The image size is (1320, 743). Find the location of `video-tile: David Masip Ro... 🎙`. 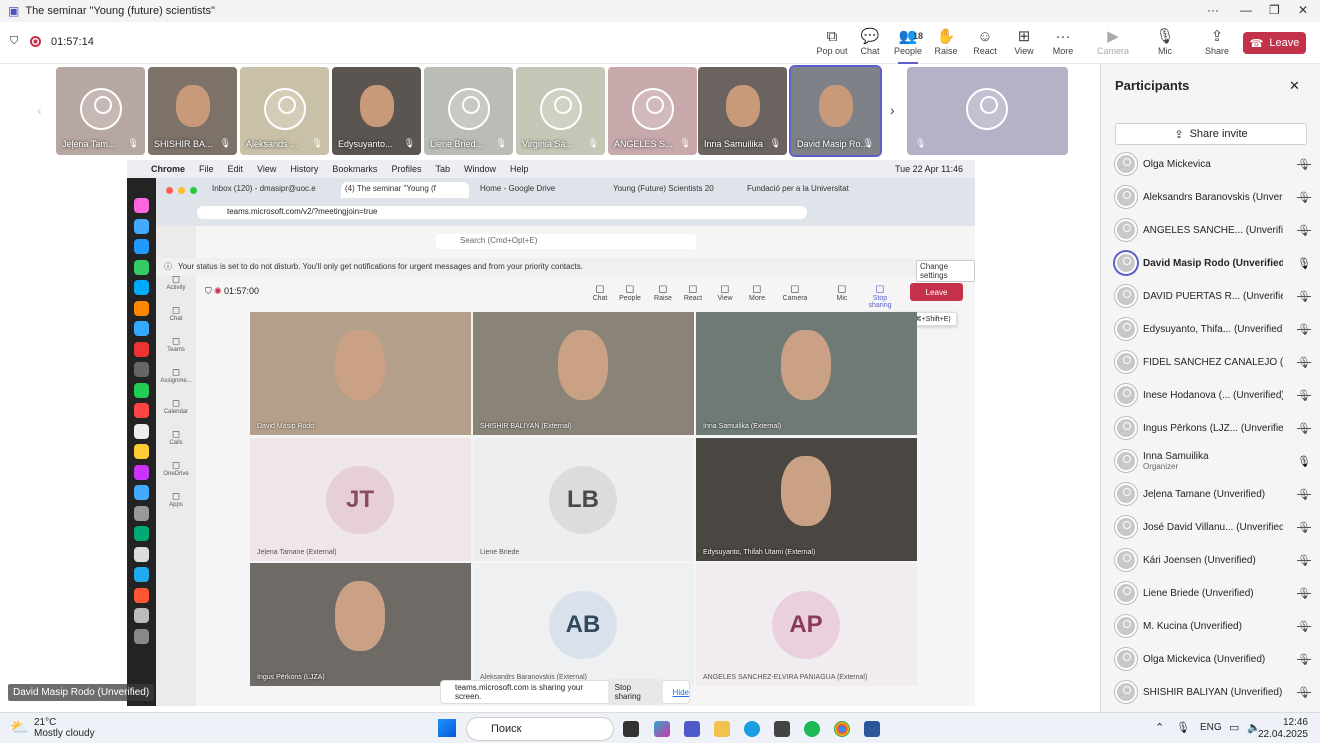

video-tile: David Masip Ro... 🎙 is located at coordinates (835, 111).